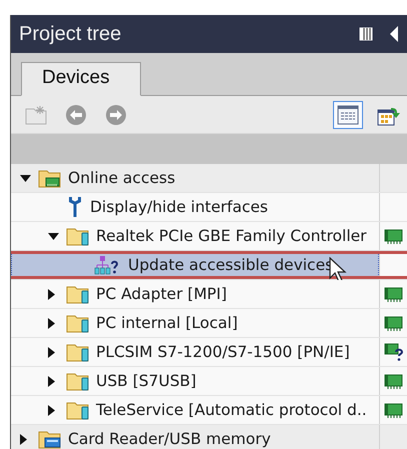 The image size is (407, 449). I want to click on item-label: Card Reader/USB memory, so click(169, 439).